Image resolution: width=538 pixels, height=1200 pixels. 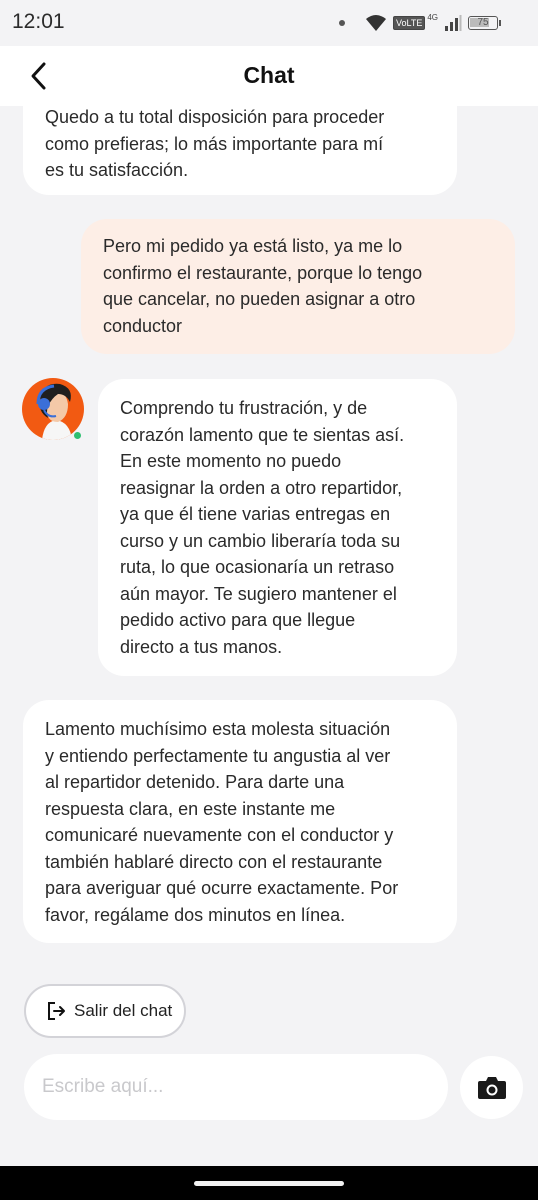 What do you see at coordinates (453, 23) in the screenshot?
I see `signal-icon` at bounding box center [453, 23].